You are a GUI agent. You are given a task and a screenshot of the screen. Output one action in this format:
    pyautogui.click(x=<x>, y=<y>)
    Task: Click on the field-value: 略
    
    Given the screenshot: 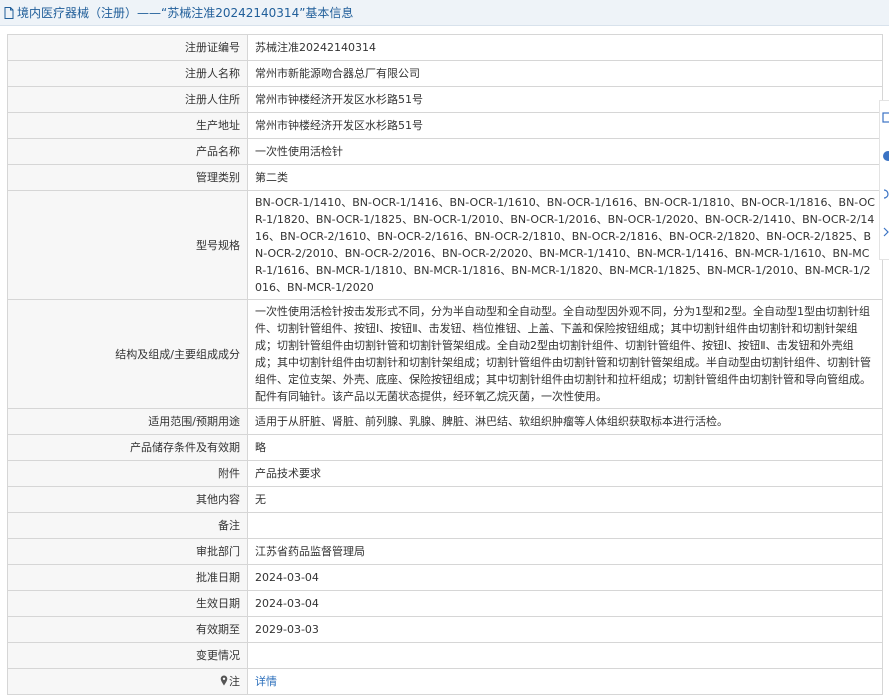 What is the action you would take?
    pyautogui.click(x=565, y=447)
    